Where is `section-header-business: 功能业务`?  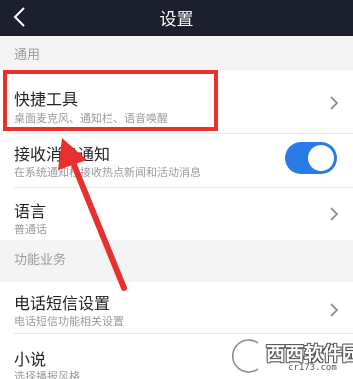 section-header-business: 功能业务 is located at coordinates (176, 261).